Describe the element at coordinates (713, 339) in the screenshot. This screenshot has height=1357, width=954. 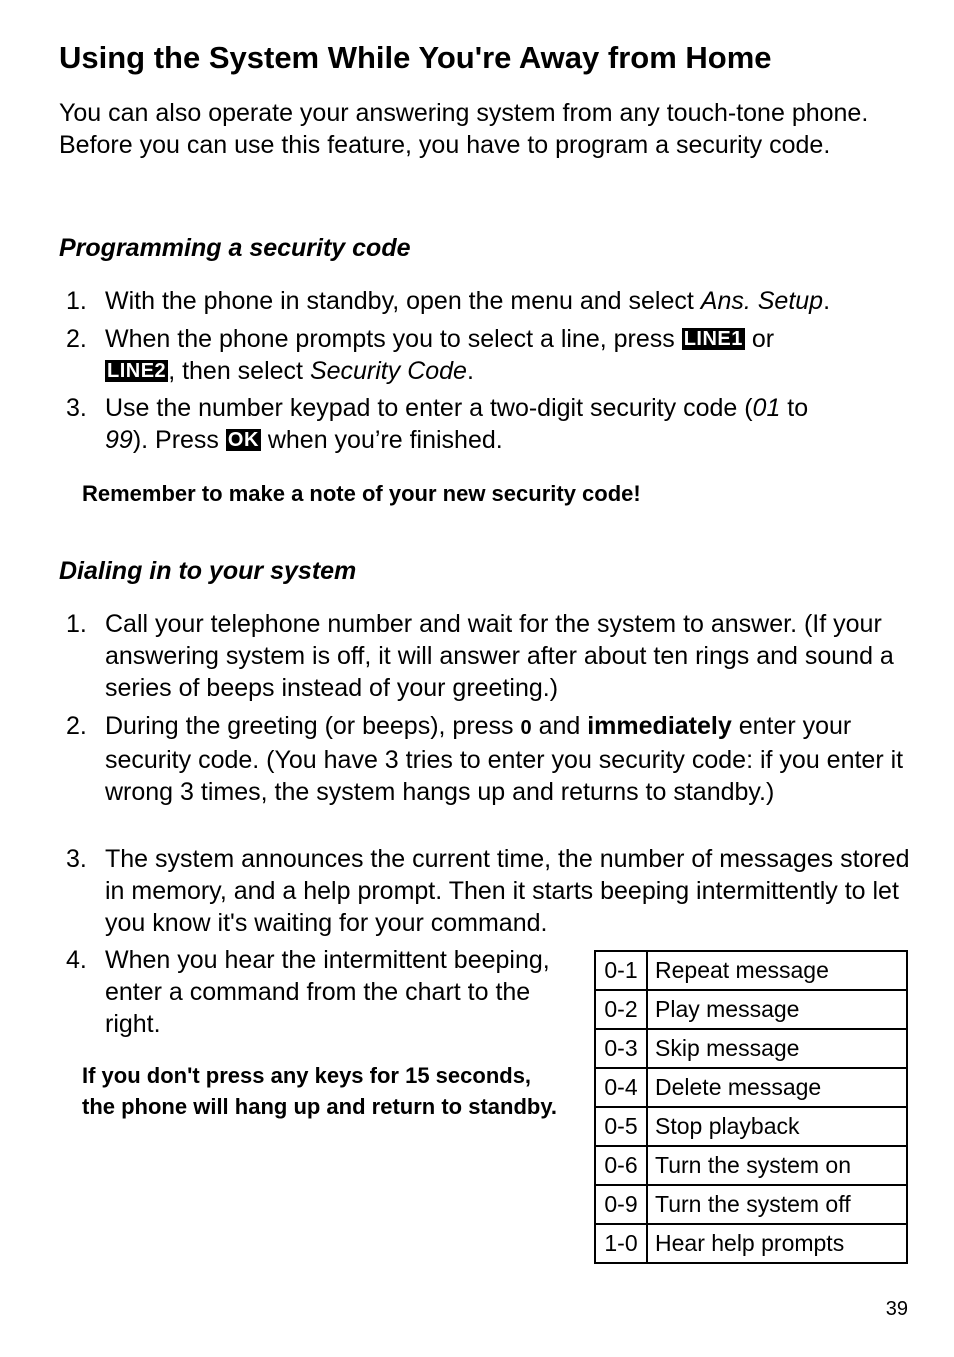
I see `line1-key-icon: LINE1` at that location.